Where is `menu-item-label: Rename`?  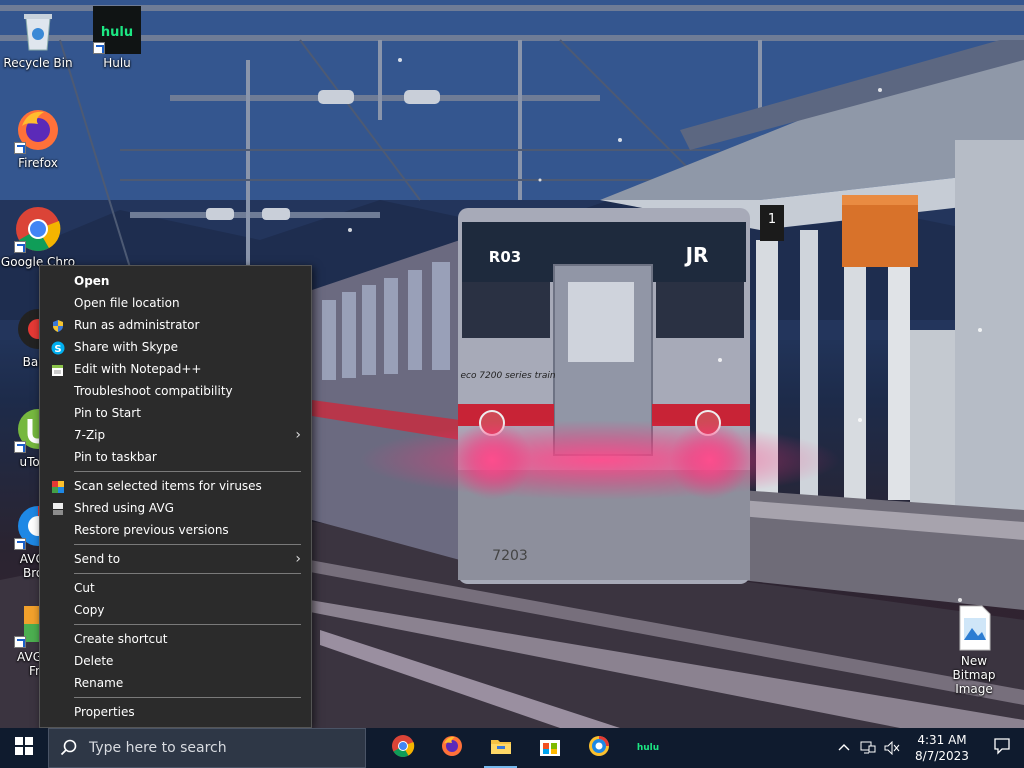 menu-item-label: Rename is located at coordinates (99, 683).